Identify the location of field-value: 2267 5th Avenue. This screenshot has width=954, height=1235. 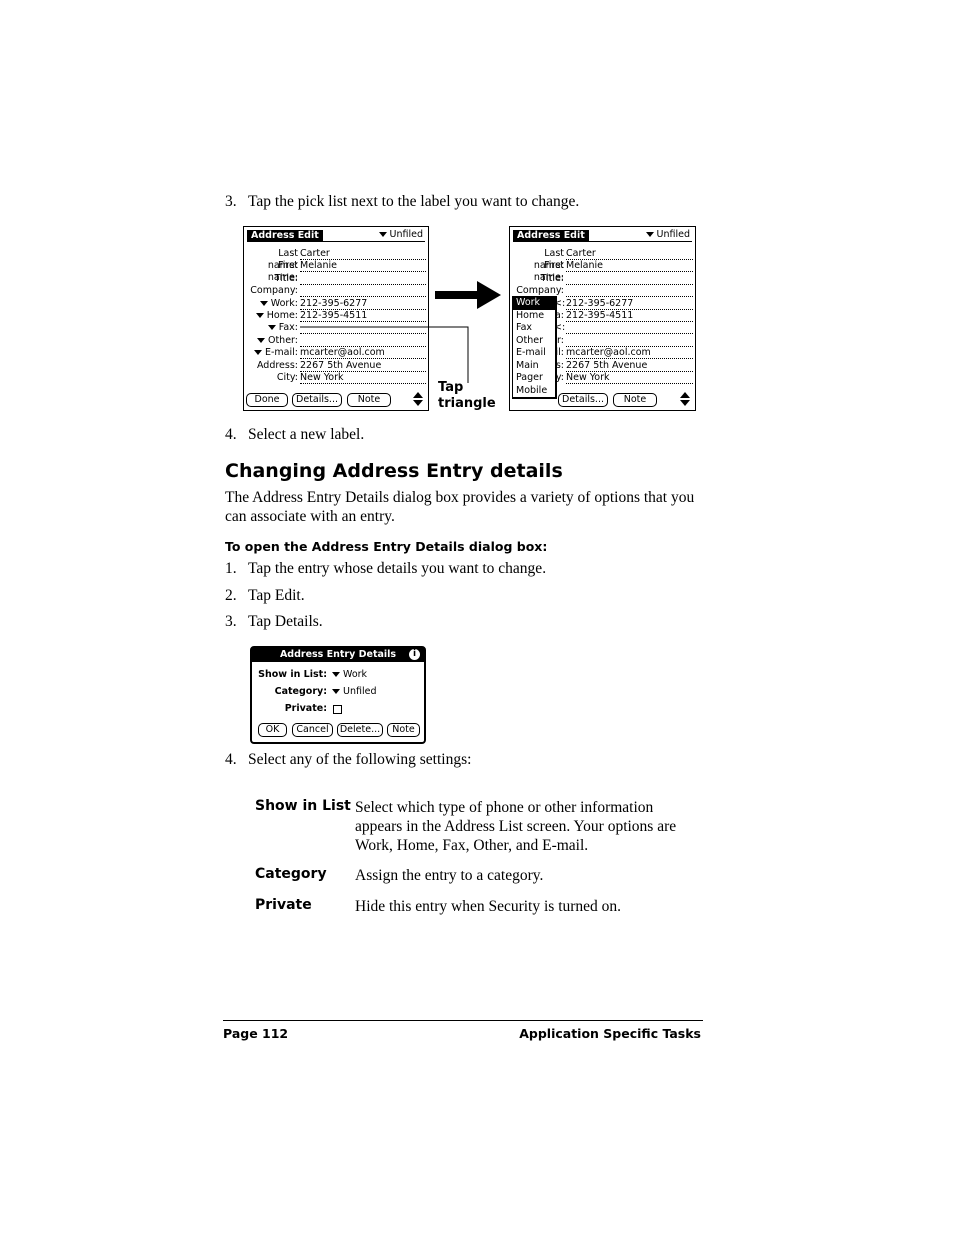
(629, 366).